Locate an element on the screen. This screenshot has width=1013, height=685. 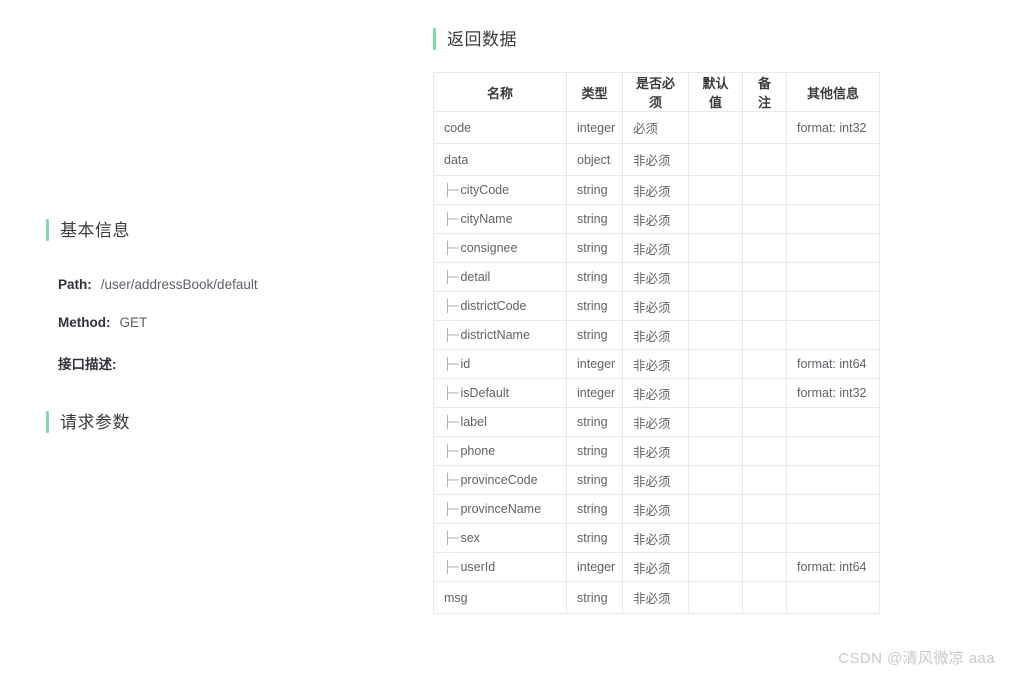
table-cell-name: ├─ isDefault is located at coordinates (500, 393).